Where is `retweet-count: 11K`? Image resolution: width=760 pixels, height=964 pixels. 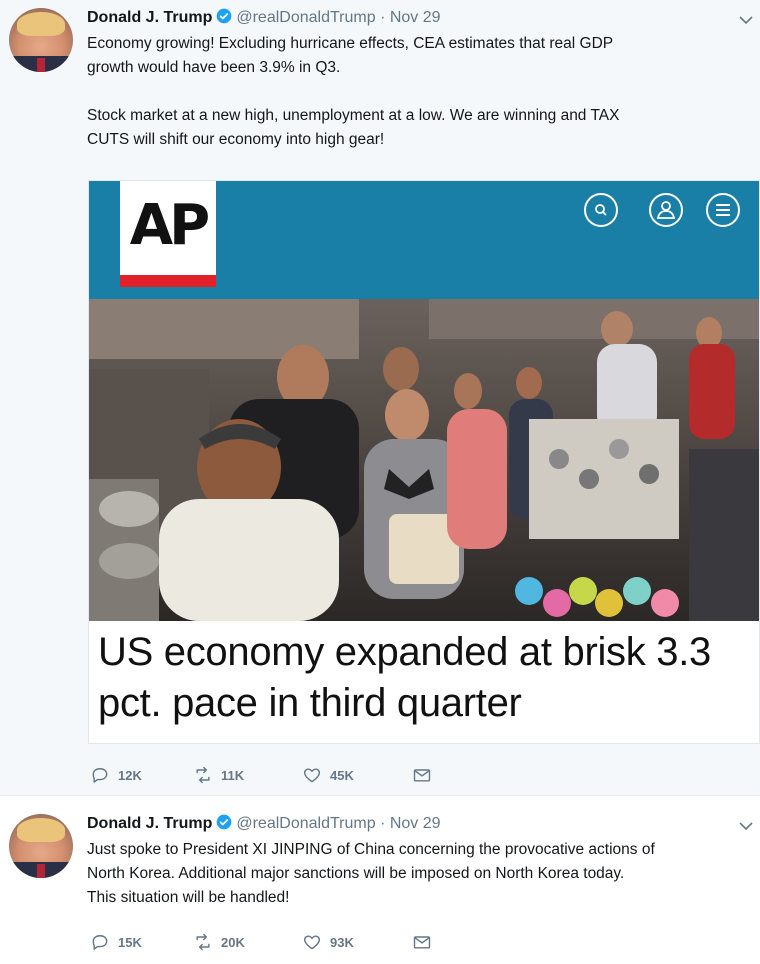 retweet-count: 11K is located at coordinates (233, 775).